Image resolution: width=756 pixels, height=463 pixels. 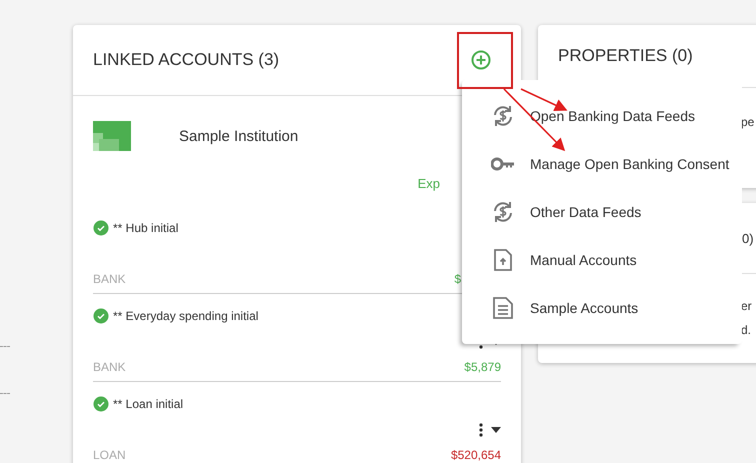 I want to click on account-balance: $, so click(x=457, y=279).